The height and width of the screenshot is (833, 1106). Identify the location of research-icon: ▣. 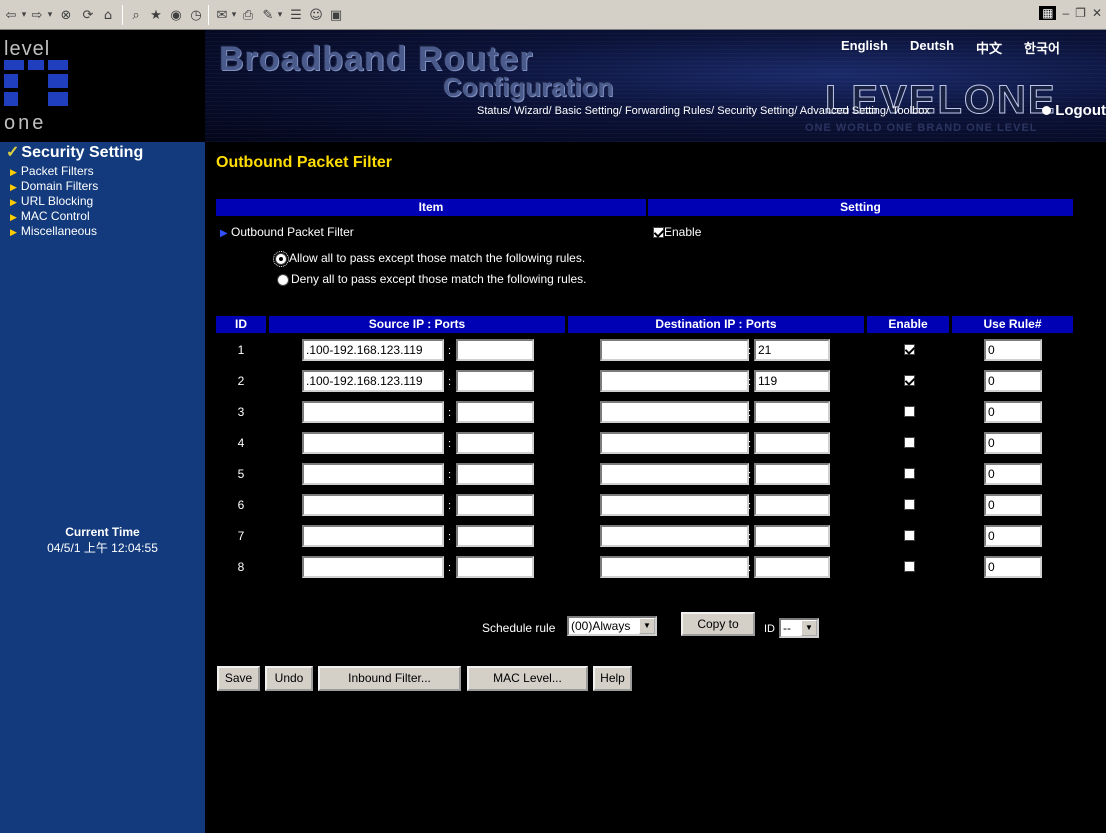
(336, 15).